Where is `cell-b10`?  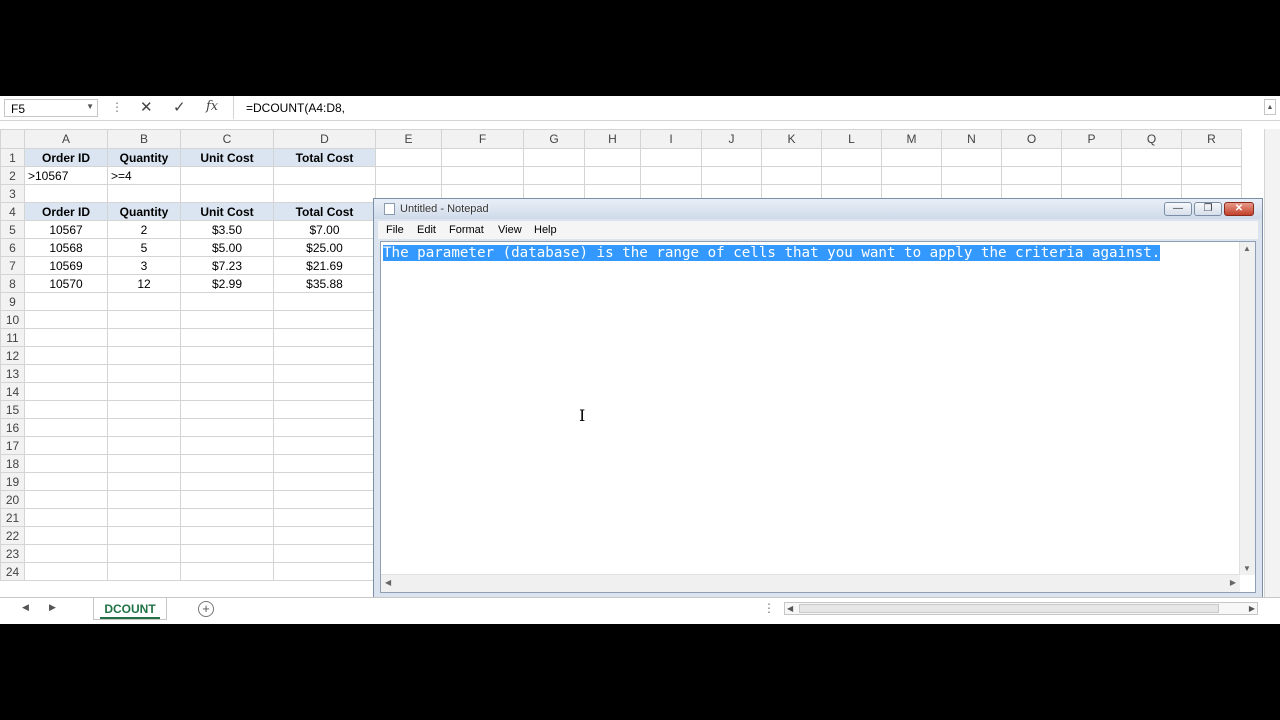 cell-b10 is located at coordinates (144, 319).